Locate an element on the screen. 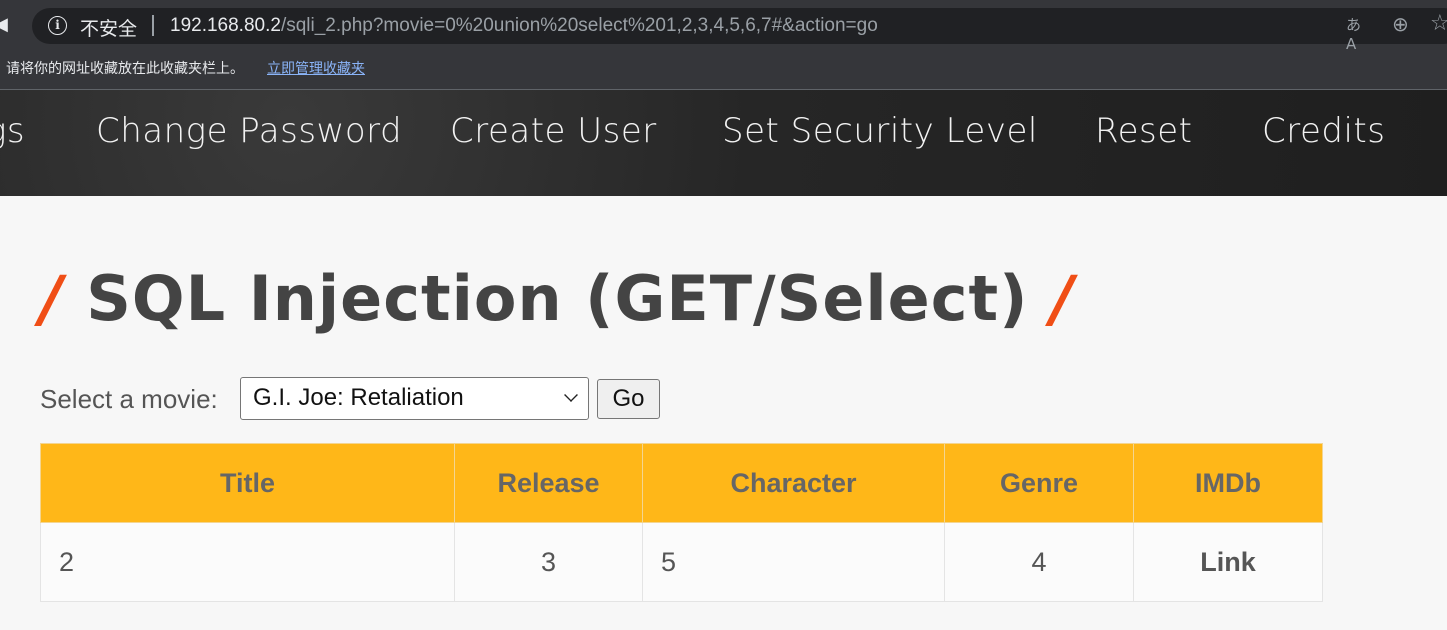 Image resolution: width=1447 pixels, height=630 pixels. zoom-icon: ⊕ is located at coordinates (1404, 24).